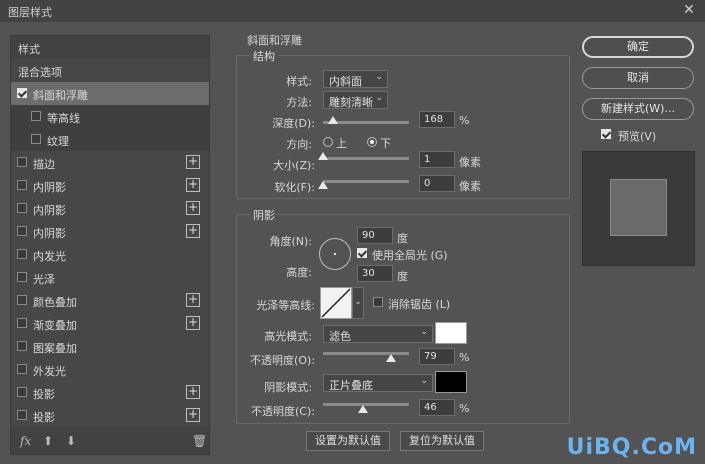 Image resolution: width=705 pixels, height=464 pixels. What do you see at coordinates (110, 162) in the screenshot?
I see `style-item: 描边 +` at bounding box center [110, 162].